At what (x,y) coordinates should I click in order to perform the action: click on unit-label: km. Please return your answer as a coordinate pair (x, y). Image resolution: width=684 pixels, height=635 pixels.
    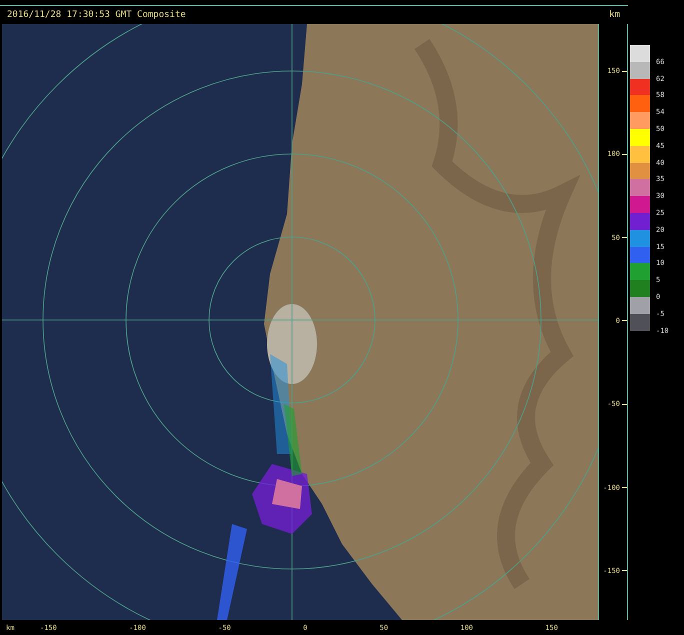
    Looking at the image, I should click on (614, 15).